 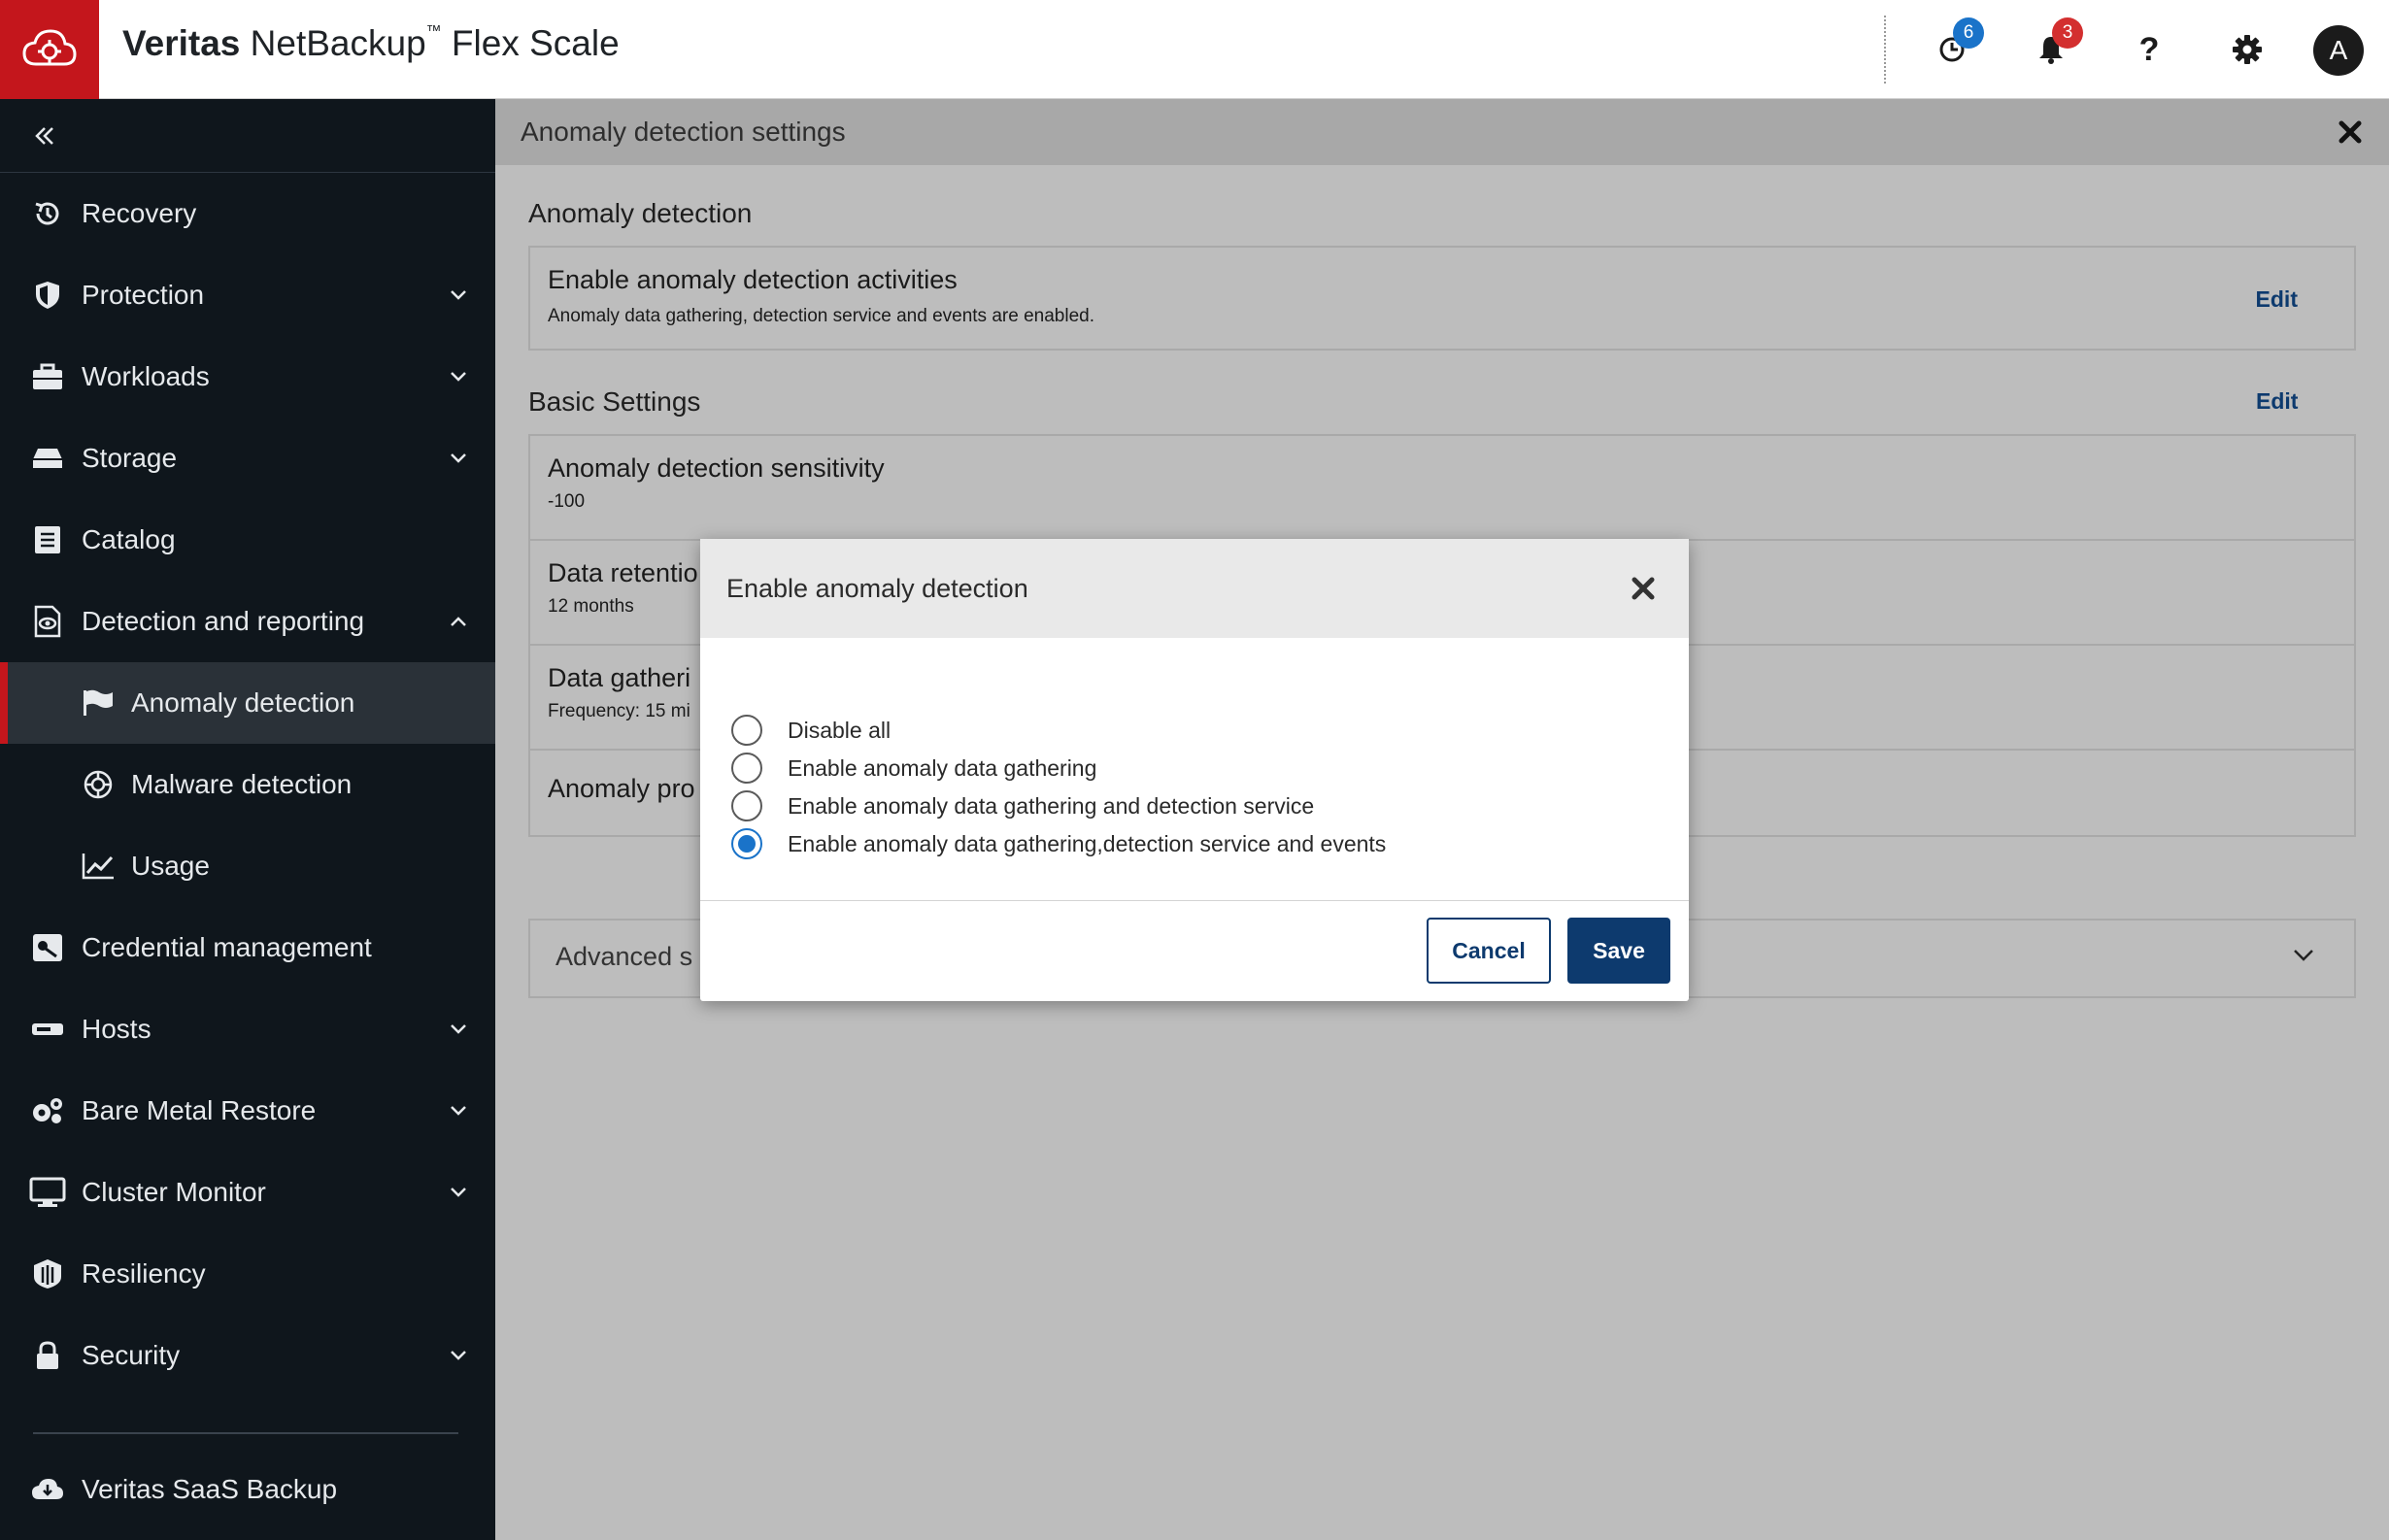 What do you see at coordinates (245, 1433) in the screenshot?
I see `sidebar-divider` at bounding box center [245, 1433].